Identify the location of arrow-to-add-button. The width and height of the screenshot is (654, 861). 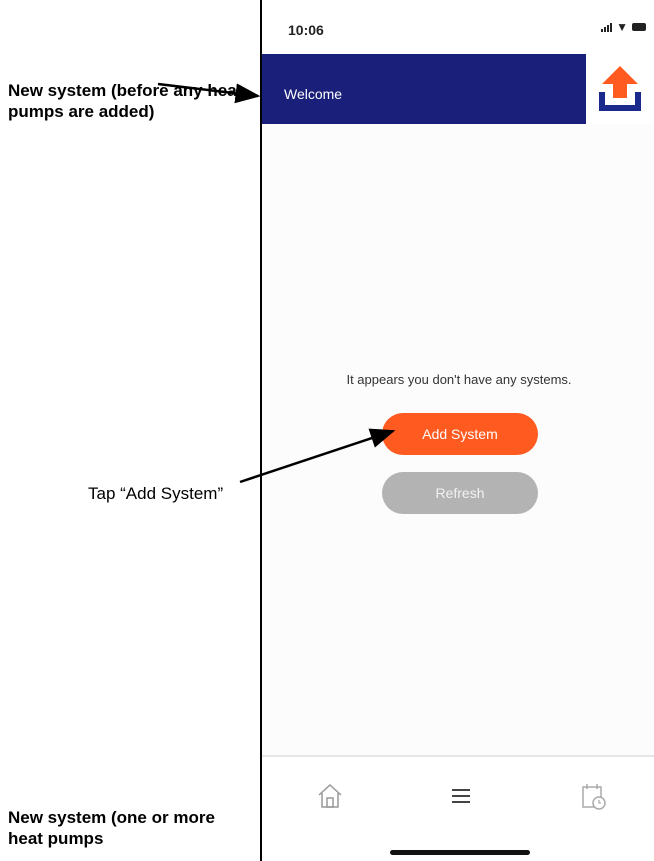
(317, 456).